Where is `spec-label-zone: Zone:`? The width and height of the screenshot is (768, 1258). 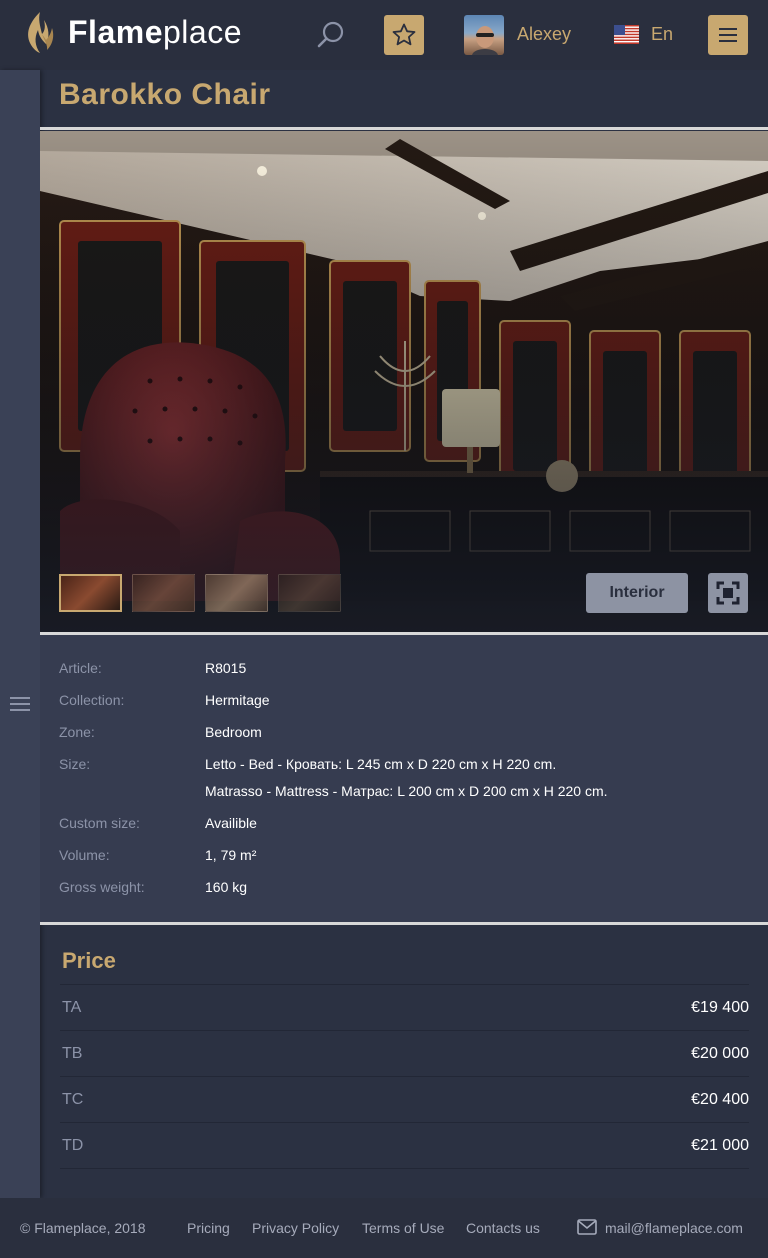 spec-label-zone: Zone: is located at coordinates (77, 732).